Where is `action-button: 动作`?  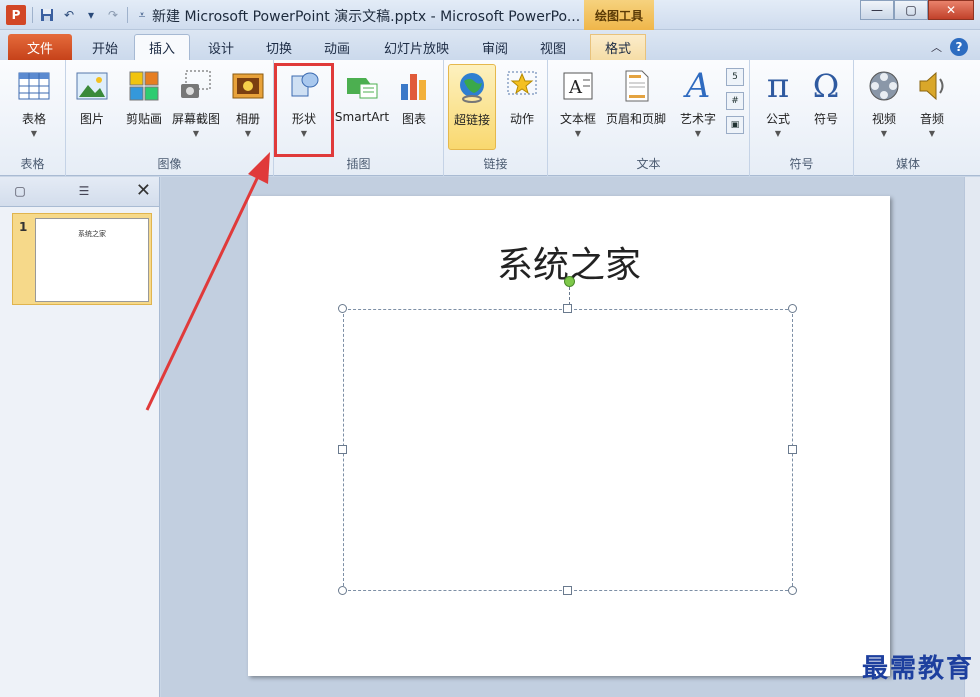 action-button: 动作 is located at coordinates (522, 107).